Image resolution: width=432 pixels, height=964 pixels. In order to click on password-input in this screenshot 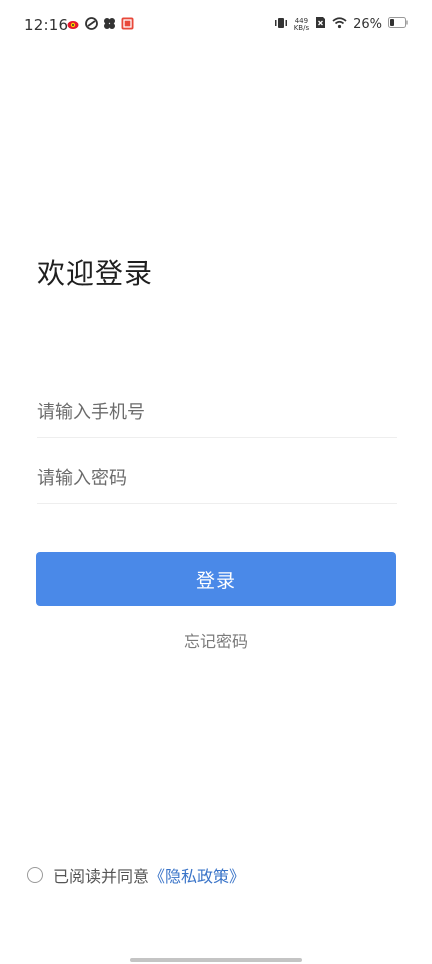, I will do `click(217, 478)`.